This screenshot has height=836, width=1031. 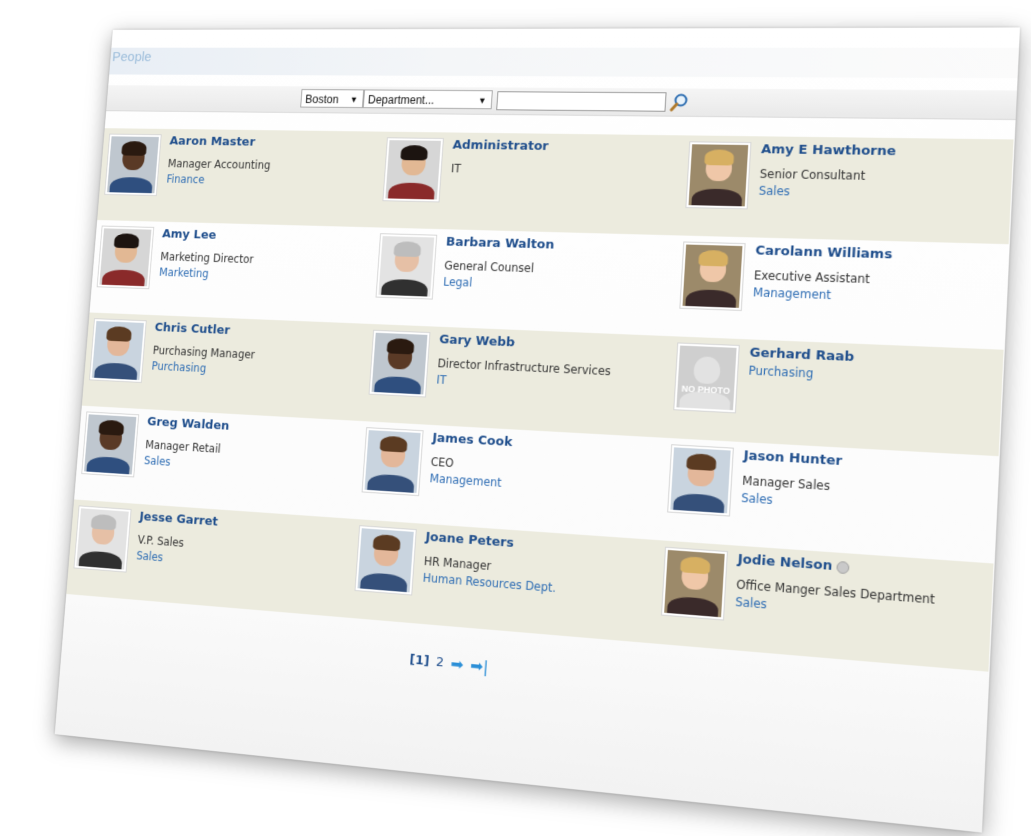 I want to click on filter-bar: Boston ▼ Department... ▼, so click(x=562, y=103).